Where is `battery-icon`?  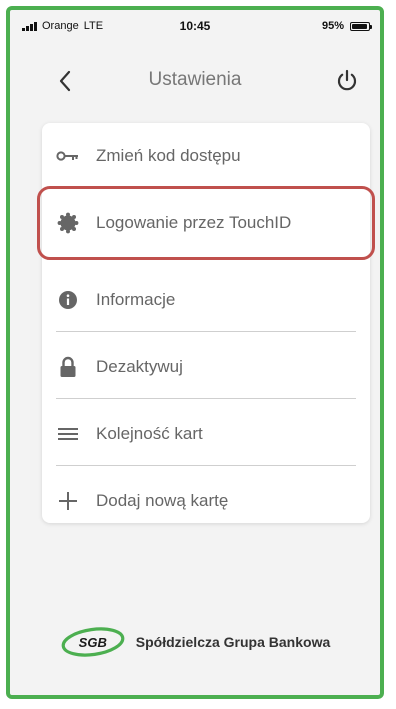 battery-icon is located at coordinates (361, 26).